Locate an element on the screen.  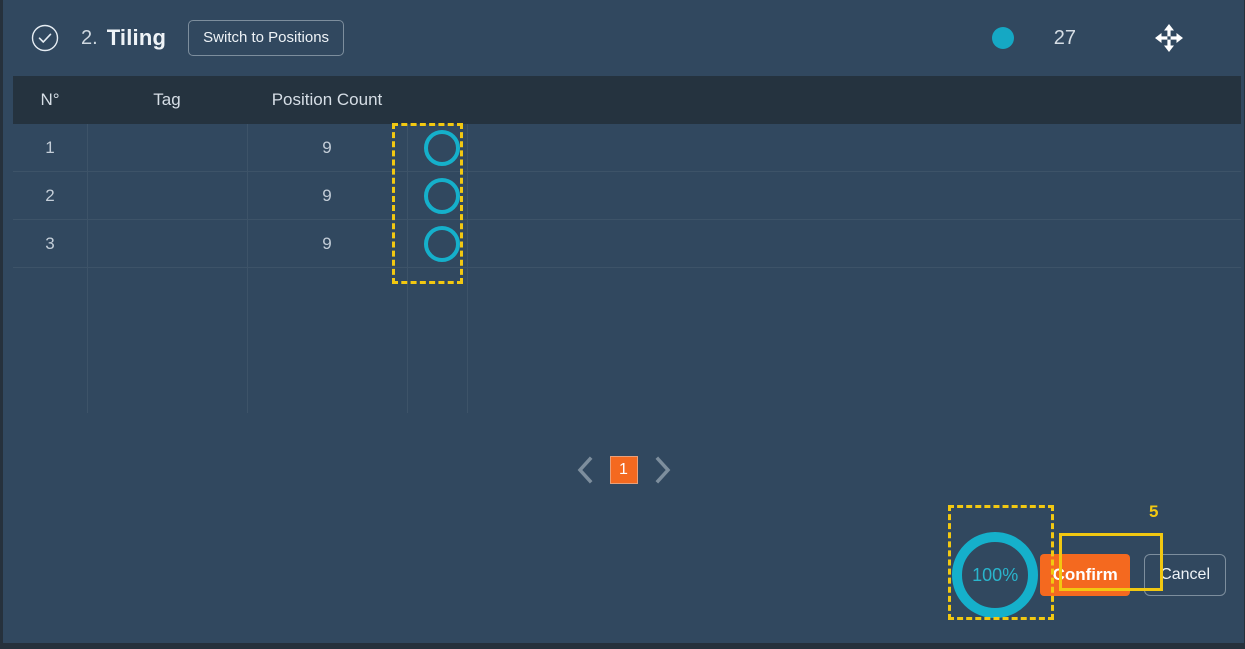
confirm-button: Confirm is located at coordinates (1085, 575).